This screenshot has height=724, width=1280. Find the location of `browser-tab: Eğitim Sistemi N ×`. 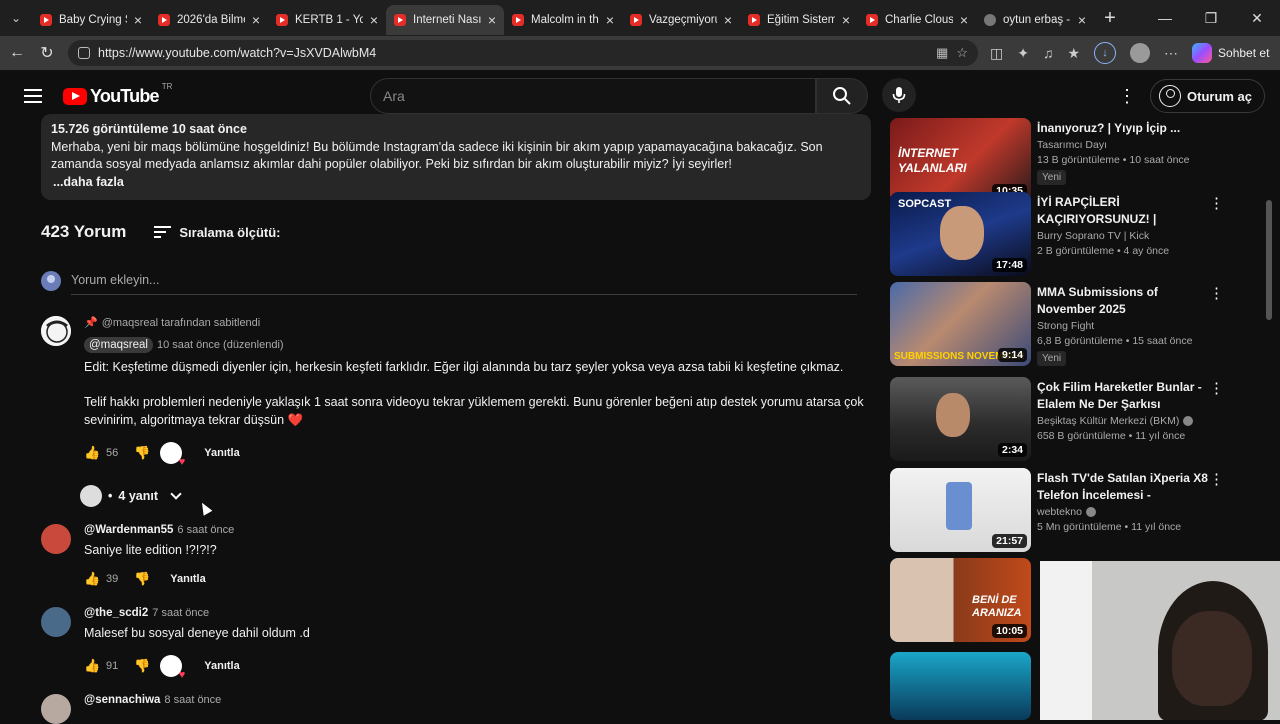

browser-tab: Eğitim Sistemi N × is located at coordinates (799, 20).